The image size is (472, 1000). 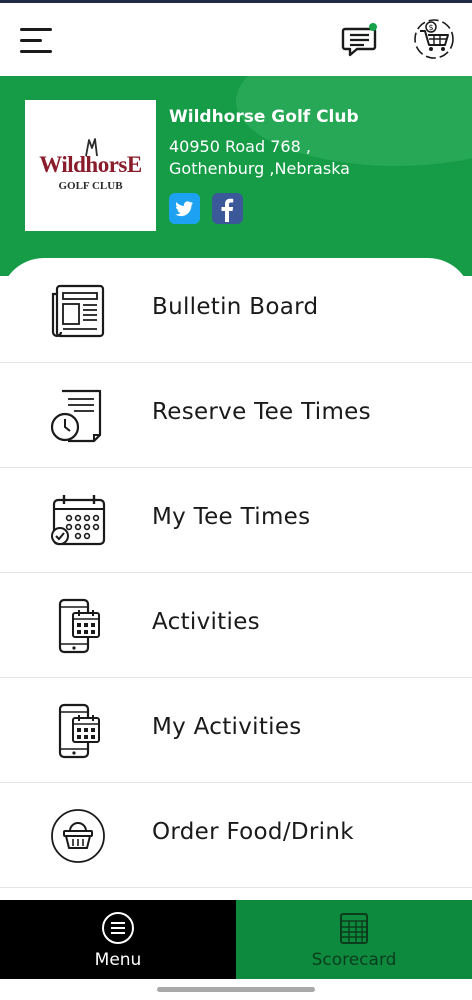 I want to click on menu-item-reserve-tee-times: Reserve Tee Times, so click(x=236, y=415).